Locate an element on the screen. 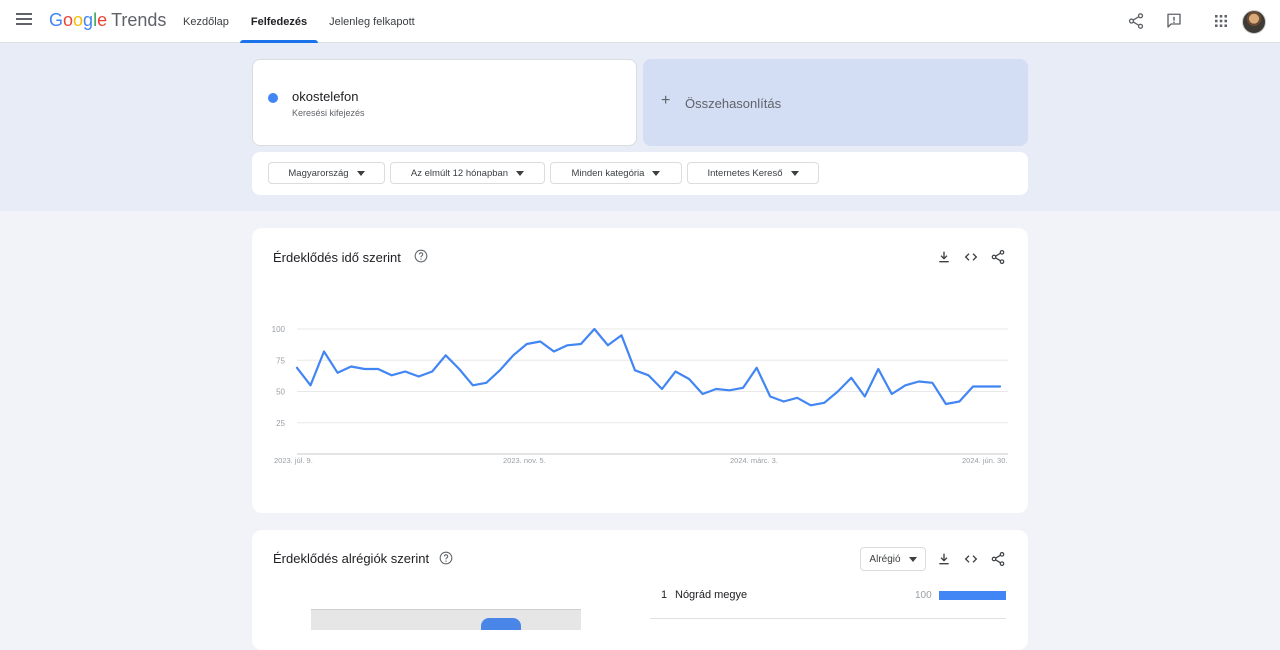 The height and width of the screenshot is (650, 1280). rank-number: 1 is located at coordinates (664, 595).